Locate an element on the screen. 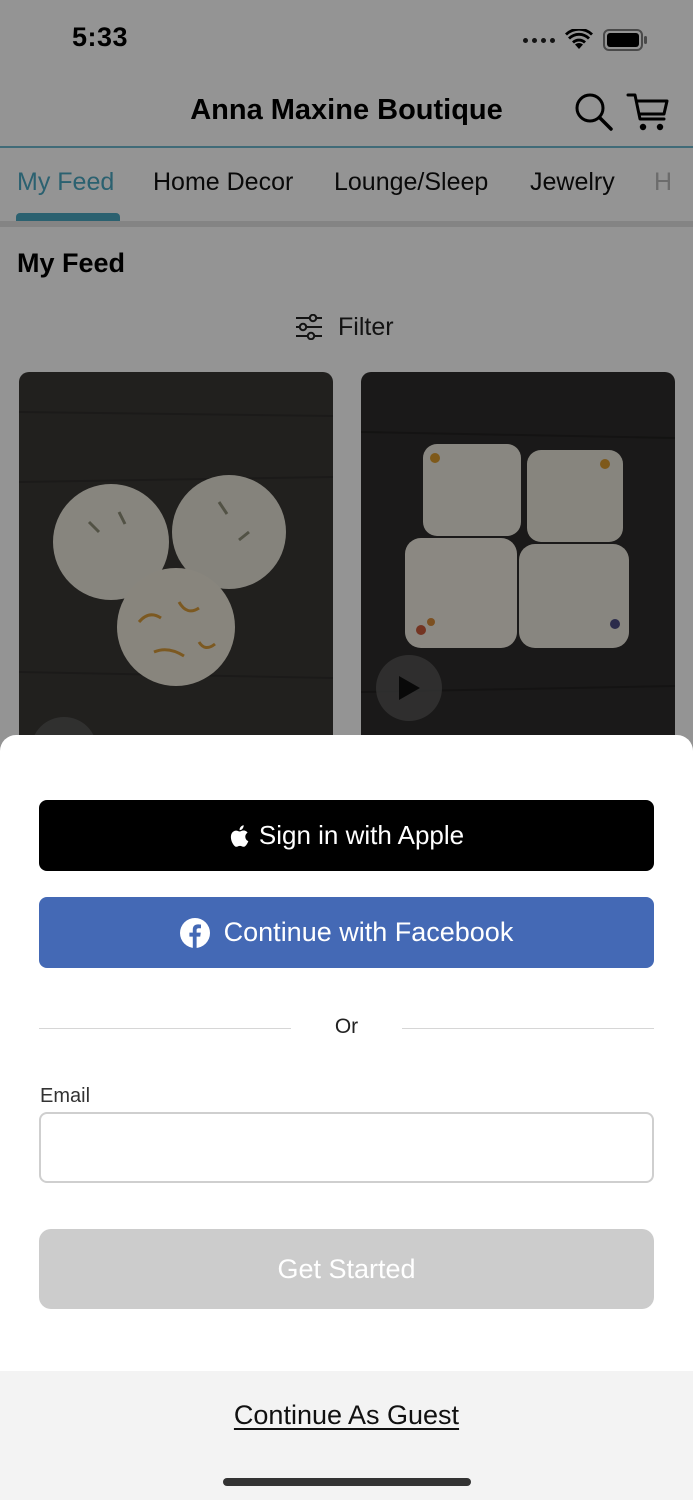  sign-in-with-apple-button: Sign in with Apple is located at coordinates (346, 835).